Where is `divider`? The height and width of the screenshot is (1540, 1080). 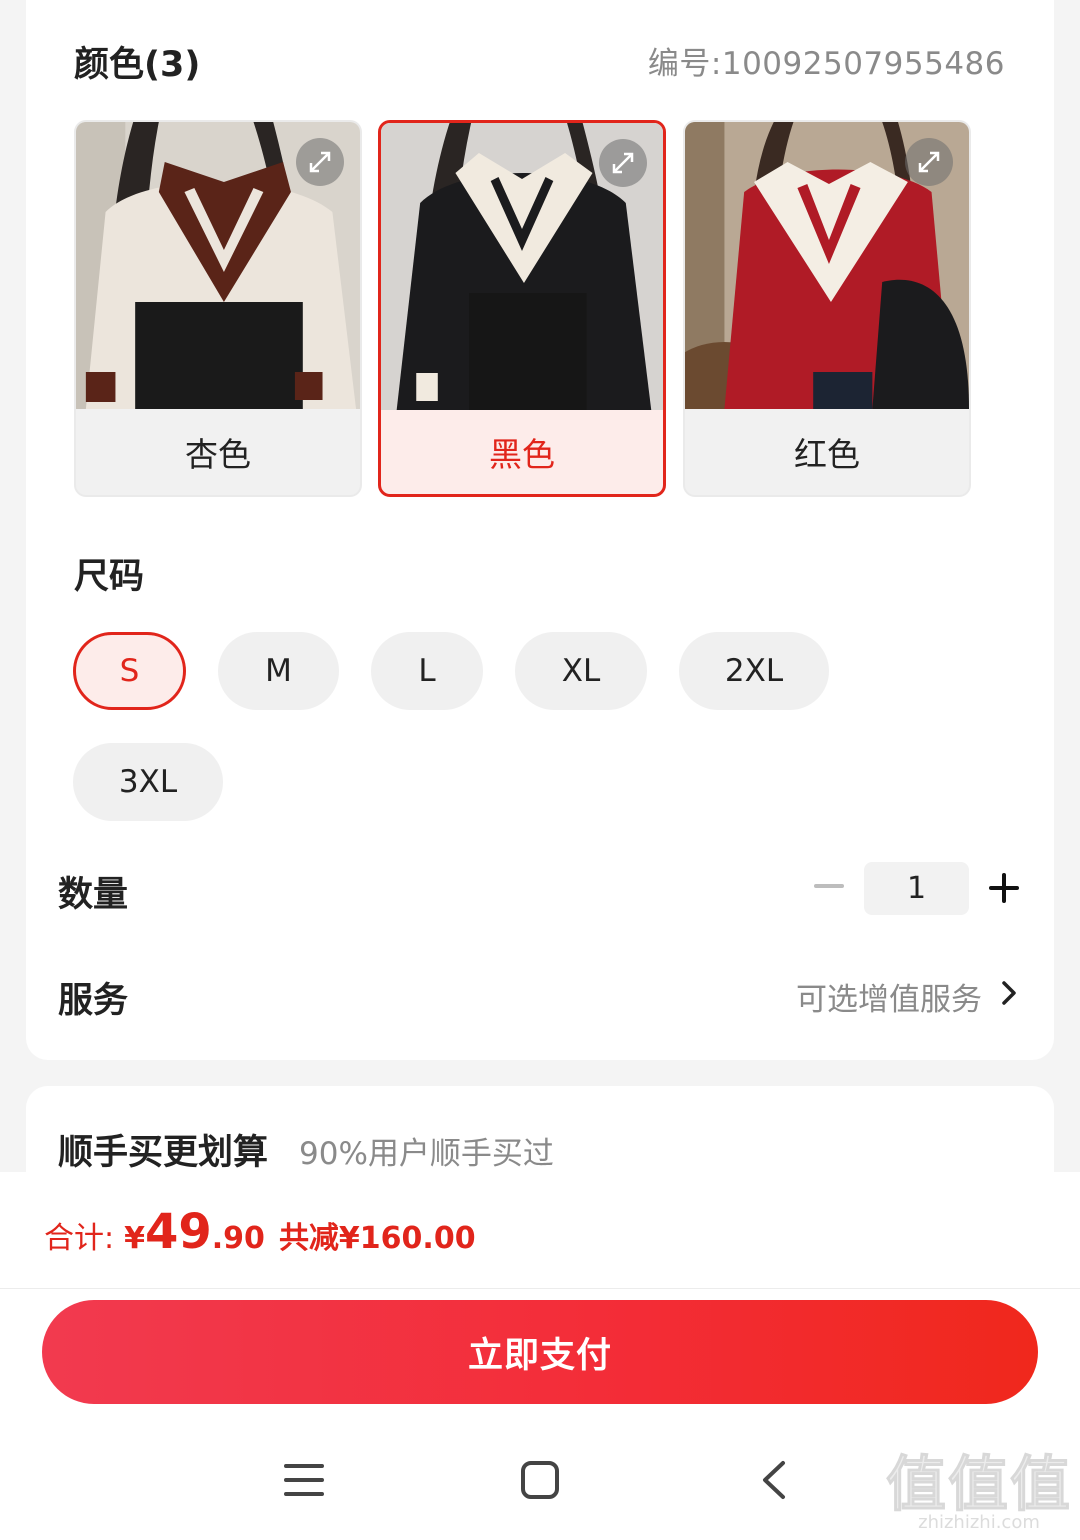 divider is located at coordinates (540, 1288).